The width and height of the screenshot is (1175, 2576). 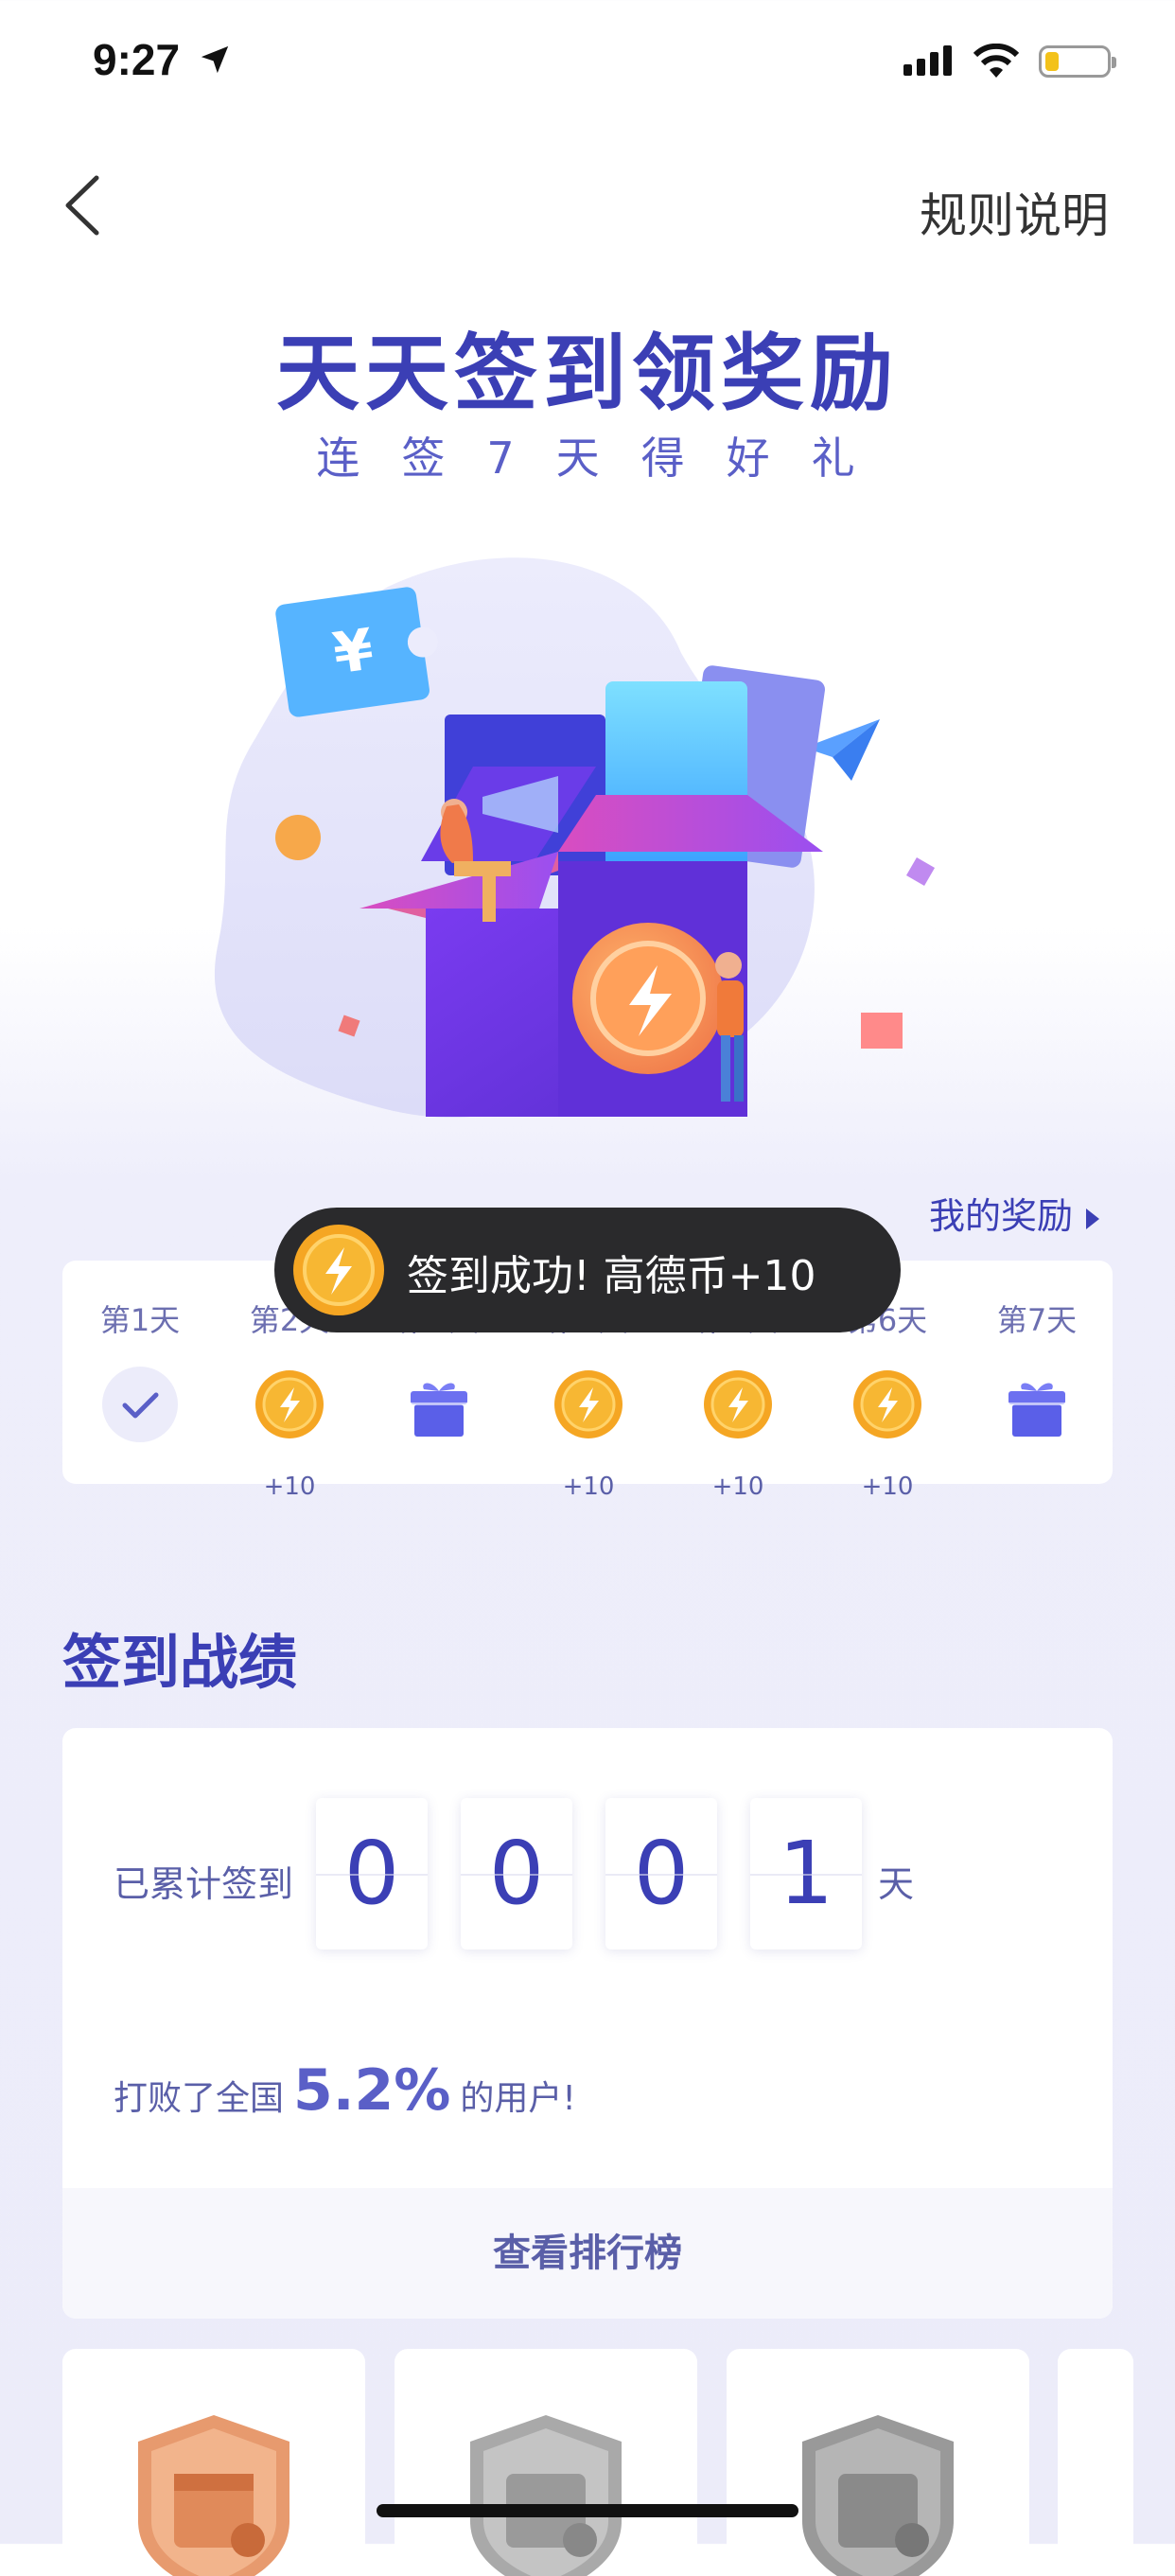 I want to click on hero-subtitle: 连签7天得好礼, so click(x=607, y=458).